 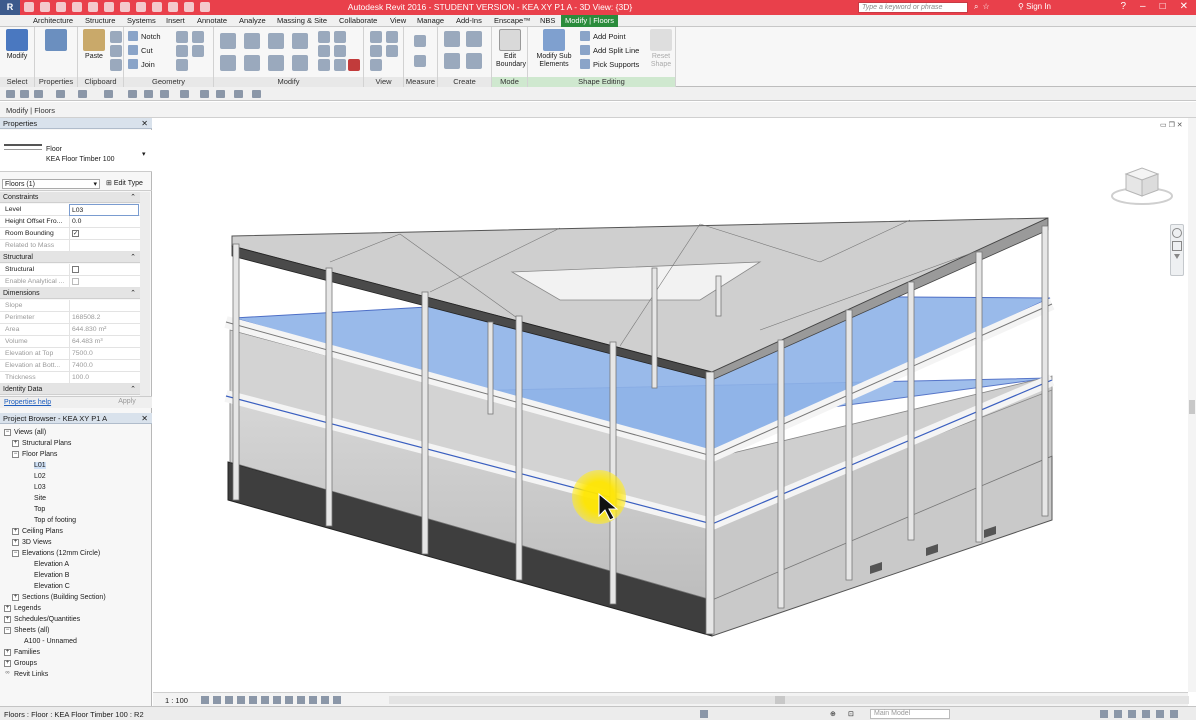 What do you see at coordinates (1132, 714) in the screenshot?
I see `select-pinned-icon` at bounding box center [1132, 714].